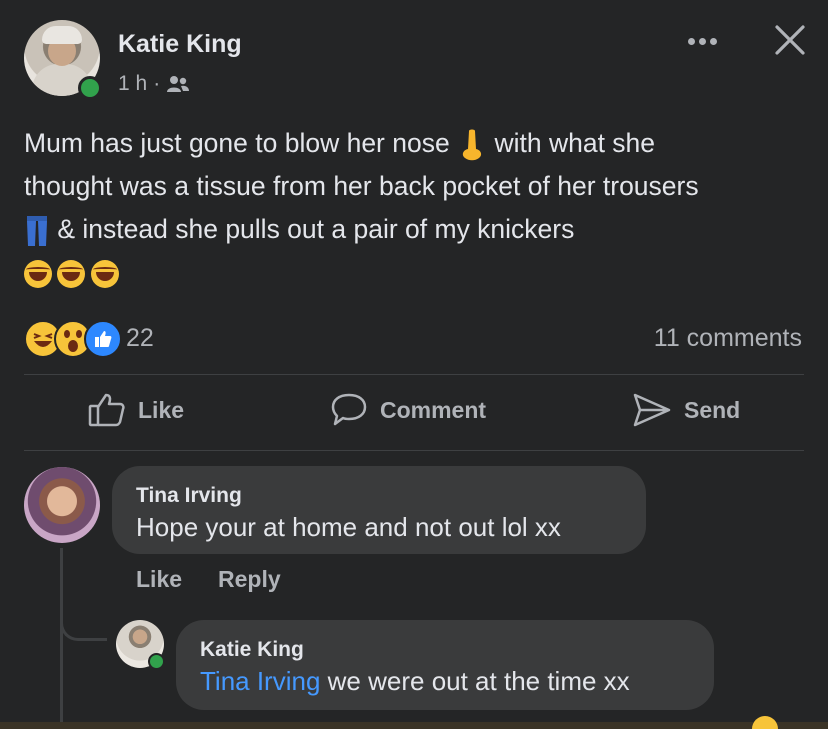 Image resolution: width=828 pixels, height=729 pixels. I want to click on commenter-name: Tina Irving, so click(189, 496).